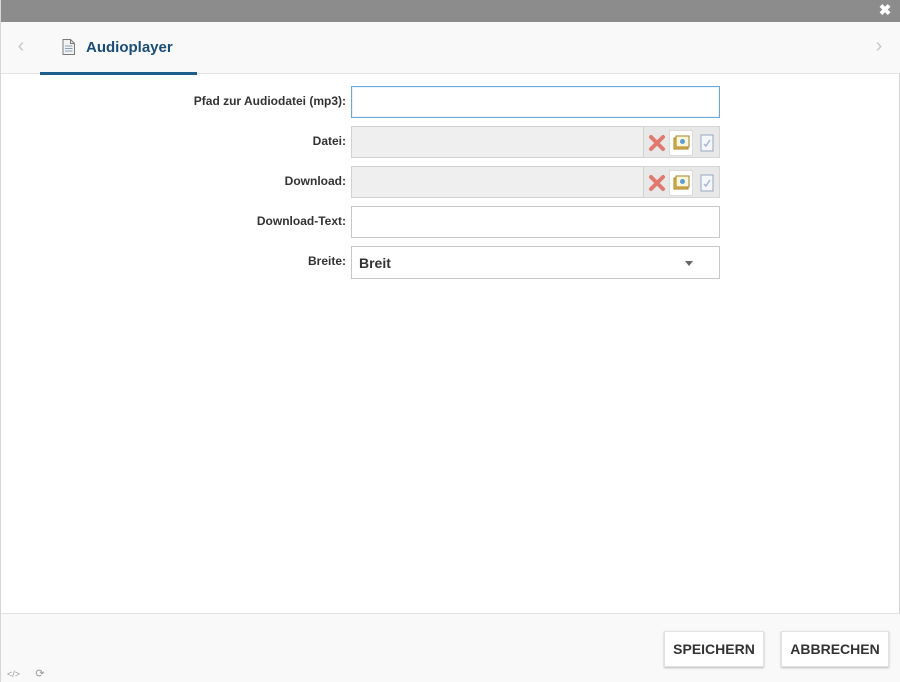 The width and height of the screenshot is (900, 682). I want to click on download-text-row: Download-Text:, so click(450, 222).